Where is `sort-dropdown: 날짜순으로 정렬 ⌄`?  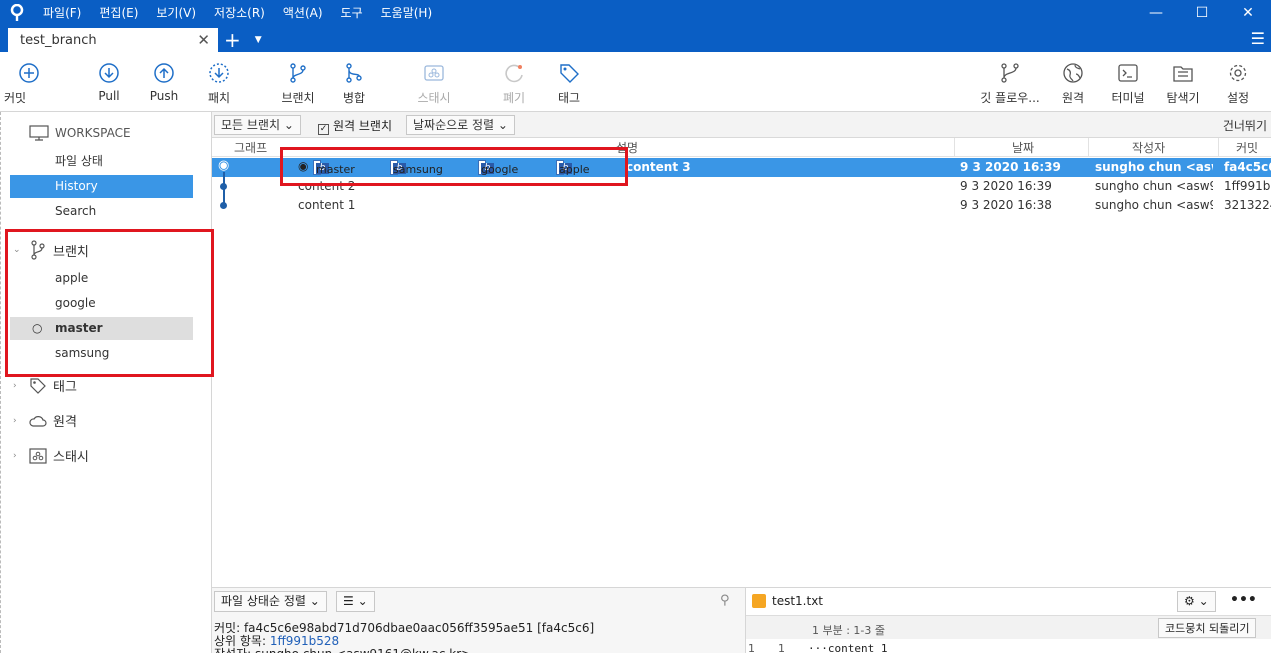 sort-dropdown: 날짜순으로 정렬 ⌄ is located at coordinates (460, 125).